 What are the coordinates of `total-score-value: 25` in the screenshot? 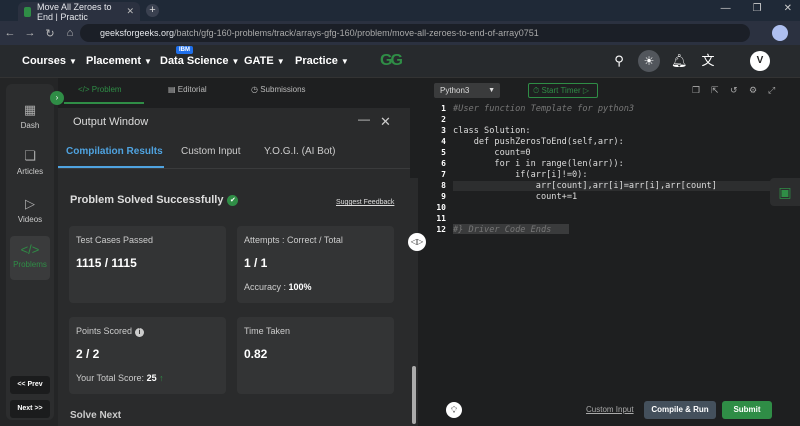 It's located at (151, 378).